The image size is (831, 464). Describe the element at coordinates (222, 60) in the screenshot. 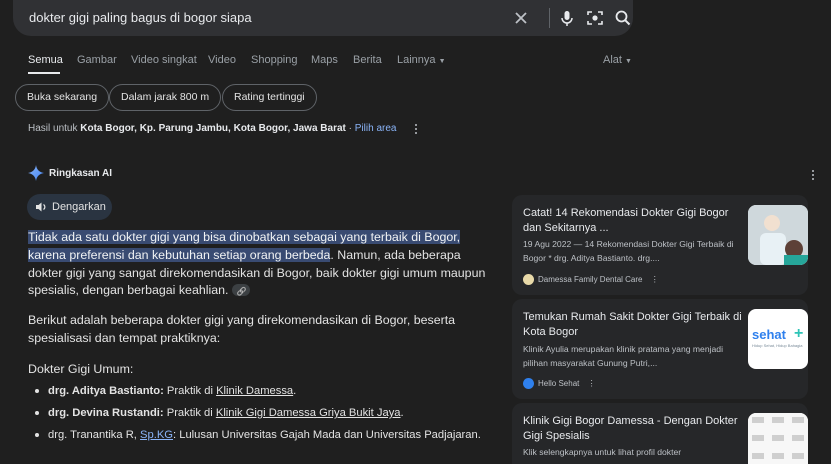

I see `tab-video: Video` at that location.